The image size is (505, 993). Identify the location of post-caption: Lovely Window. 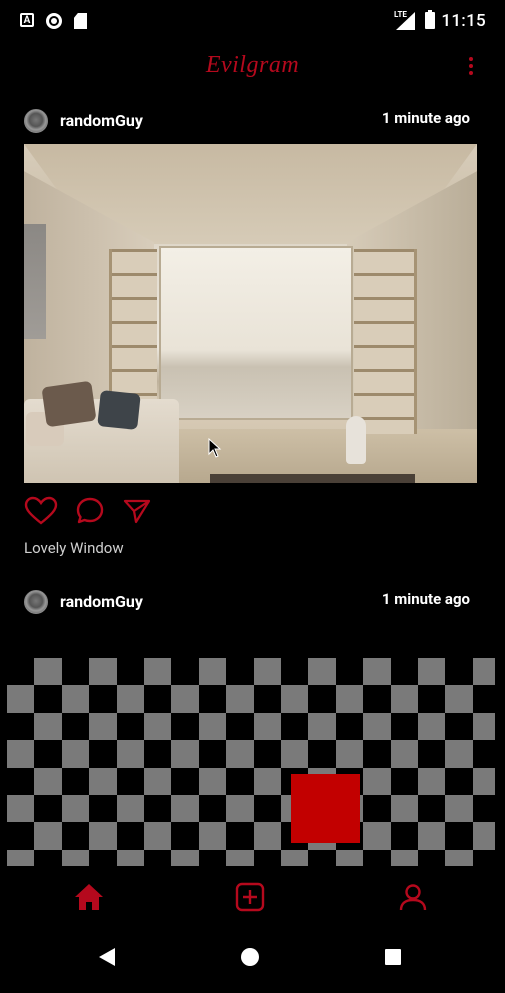
(74, 548).